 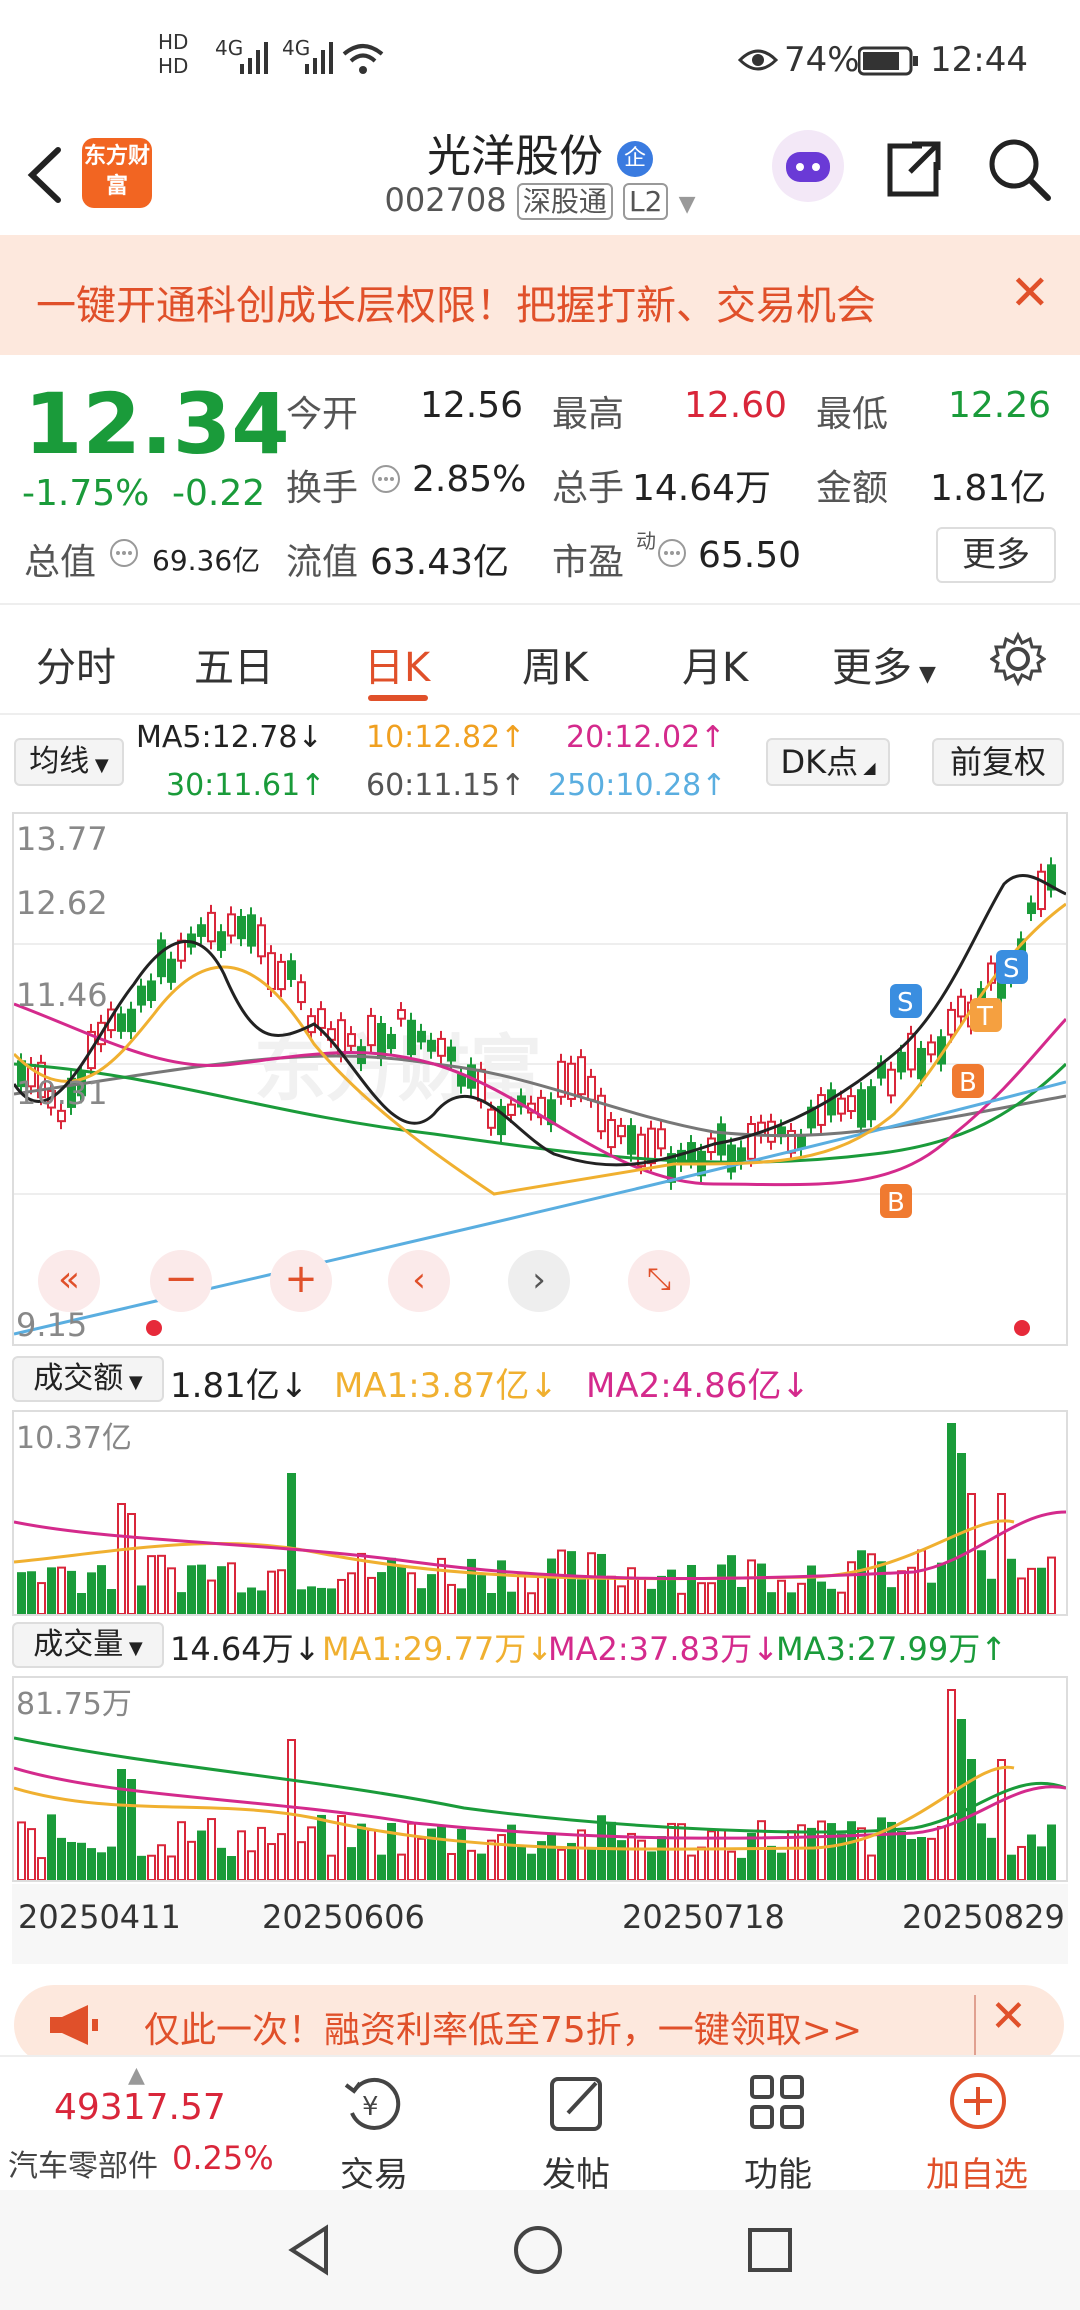 What do you see at coordinates (913, 169) in the screenshot?
I see `share-icon` at bounding box center [913, 169].